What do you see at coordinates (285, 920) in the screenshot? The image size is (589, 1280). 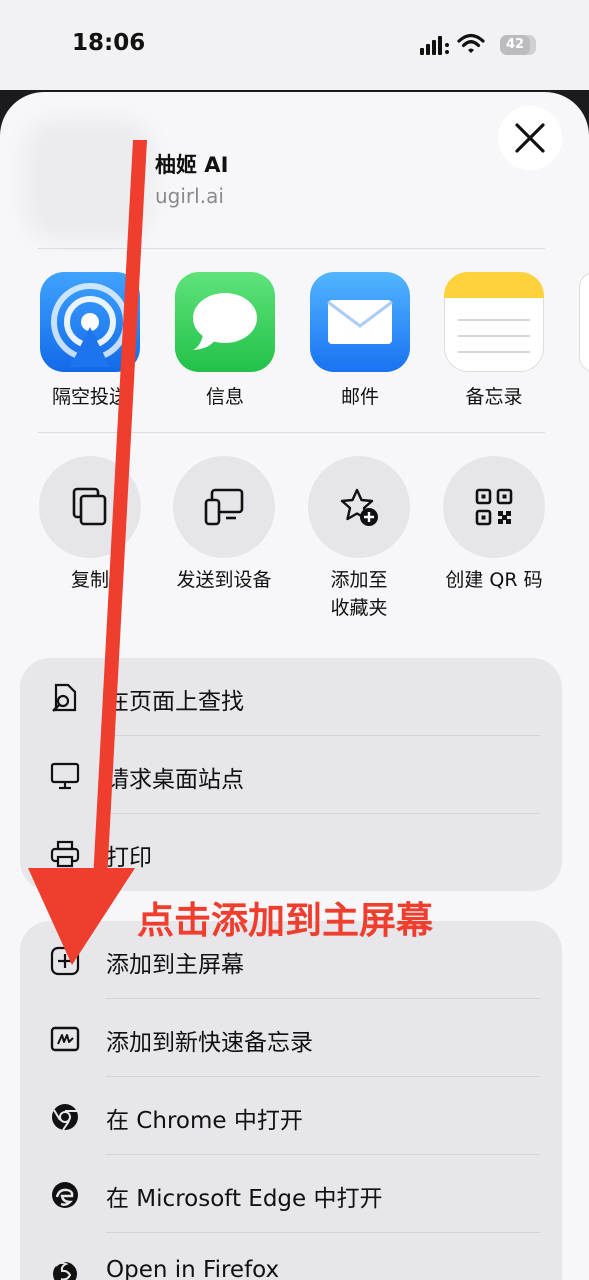 I see `annotation-text: 点击添加到主屏幕` at bounding box center [285, 920].